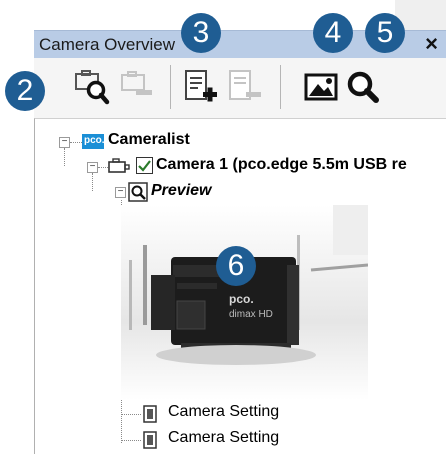 The height and width of the screenshot is (454, 446). I want to click on camera-search-button, so click(94, 87).